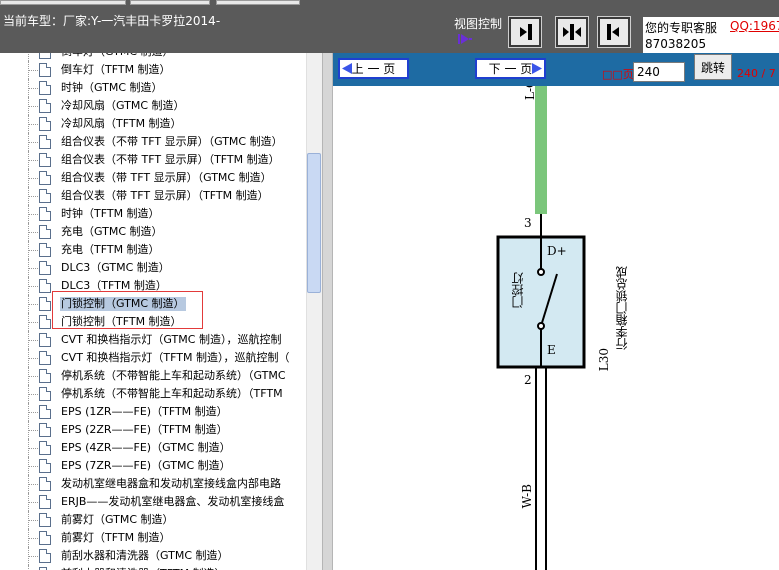  What do you see at coordinates (614, 32) in the screenshot?
I see `view-expand-left-button` at bounding box center [614, 32].